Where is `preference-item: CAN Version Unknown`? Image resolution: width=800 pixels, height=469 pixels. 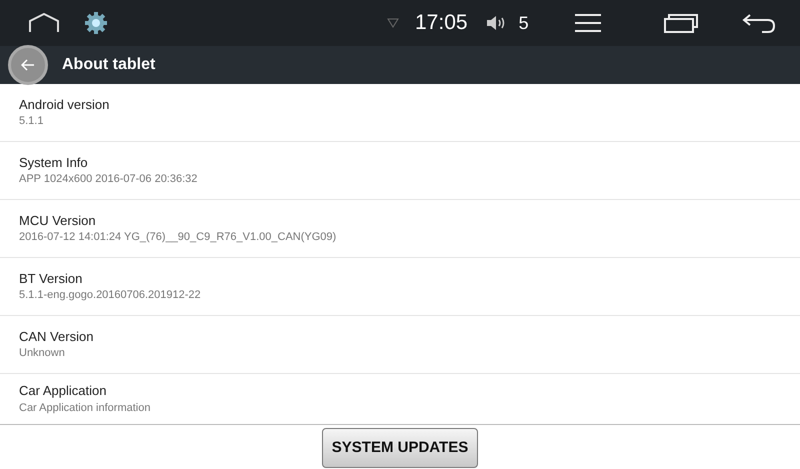
preference-item: CAN Version Unknown is located at coordinates (400, 345).